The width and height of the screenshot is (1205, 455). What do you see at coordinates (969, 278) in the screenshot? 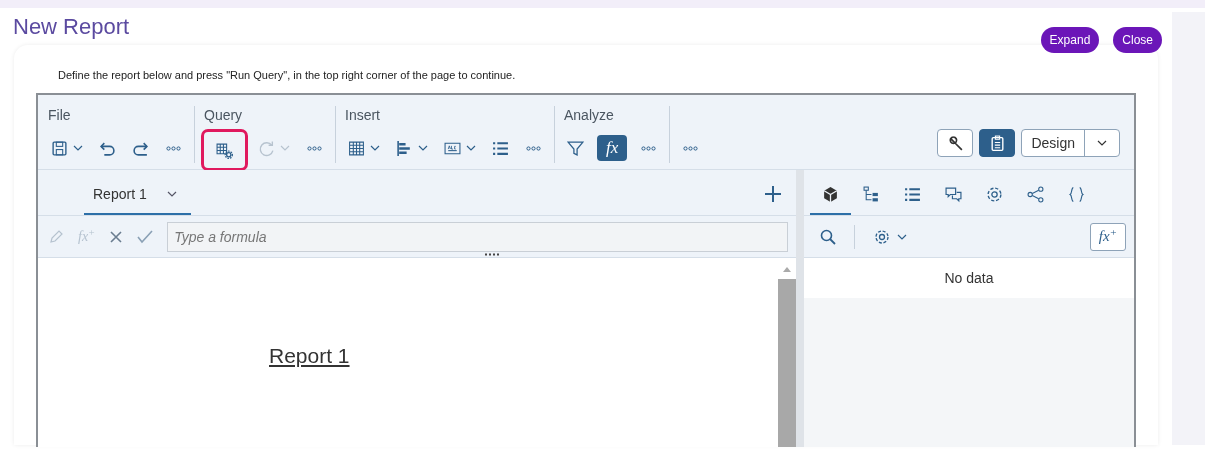
I see `empty-message: No data` at bounding box center [969, 278].